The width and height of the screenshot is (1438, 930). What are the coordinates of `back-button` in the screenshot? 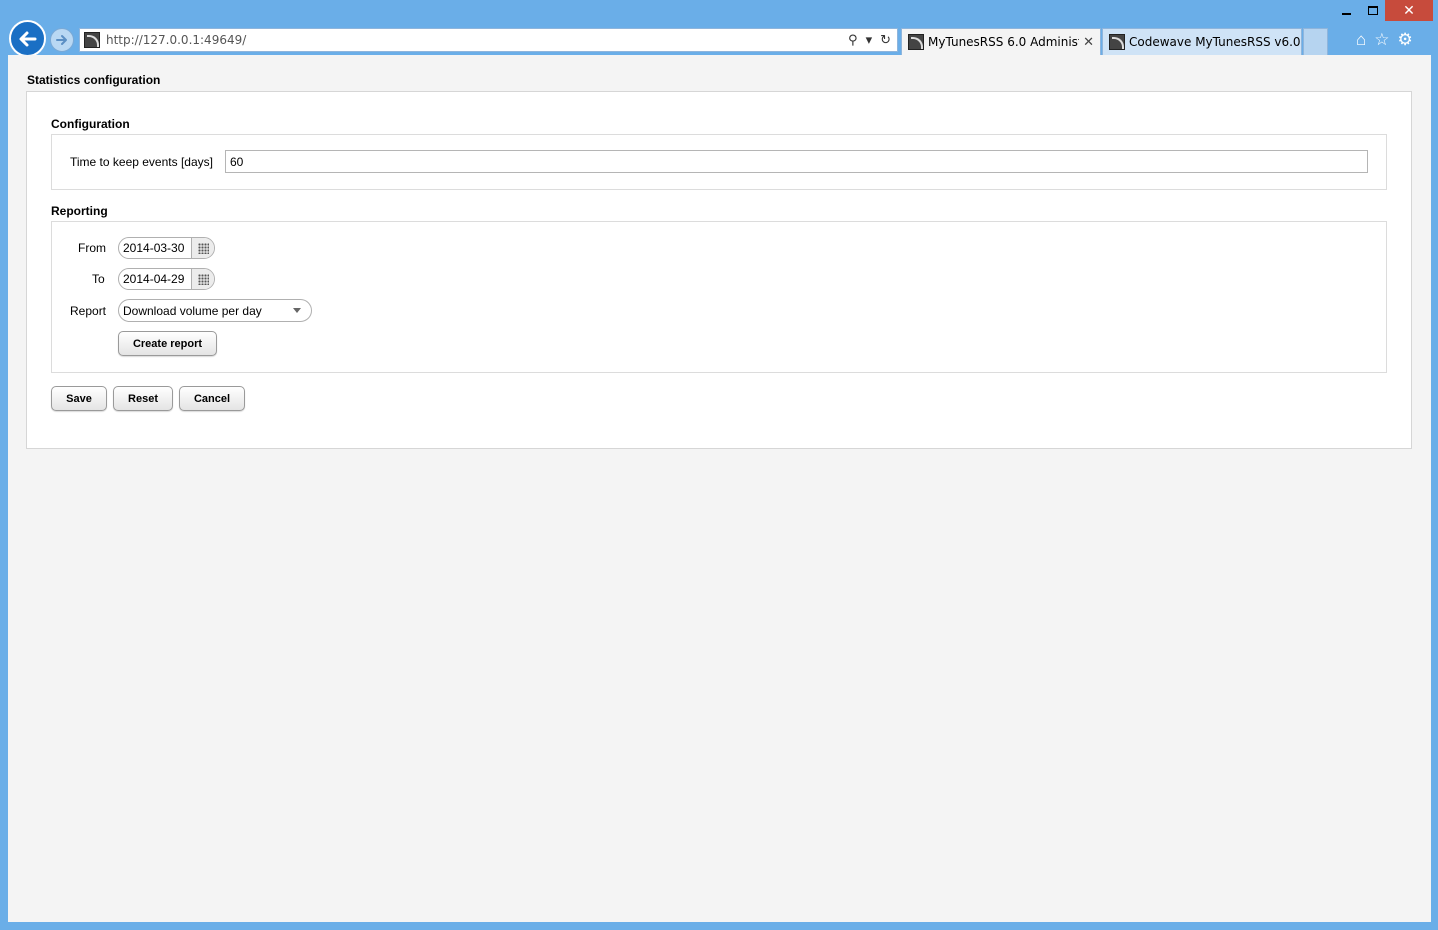 It's located at (27, 38).